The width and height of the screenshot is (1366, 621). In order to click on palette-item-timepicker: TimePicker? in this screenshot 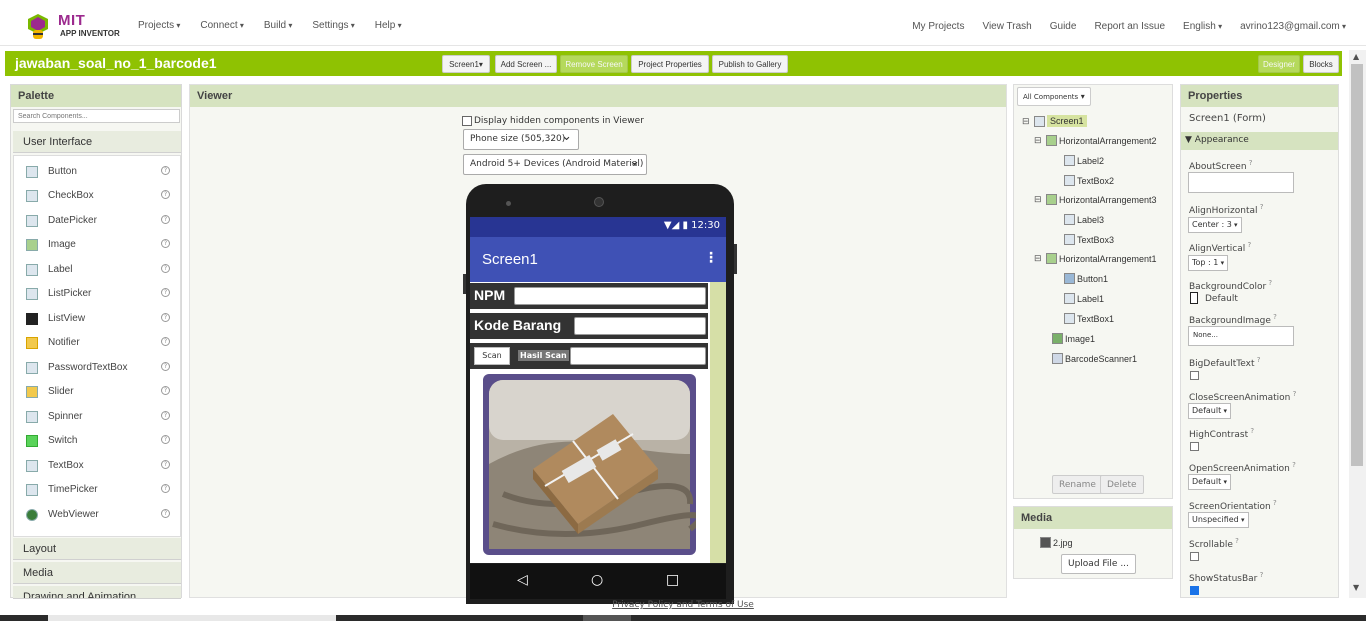, I will do `click(97, 490)`.